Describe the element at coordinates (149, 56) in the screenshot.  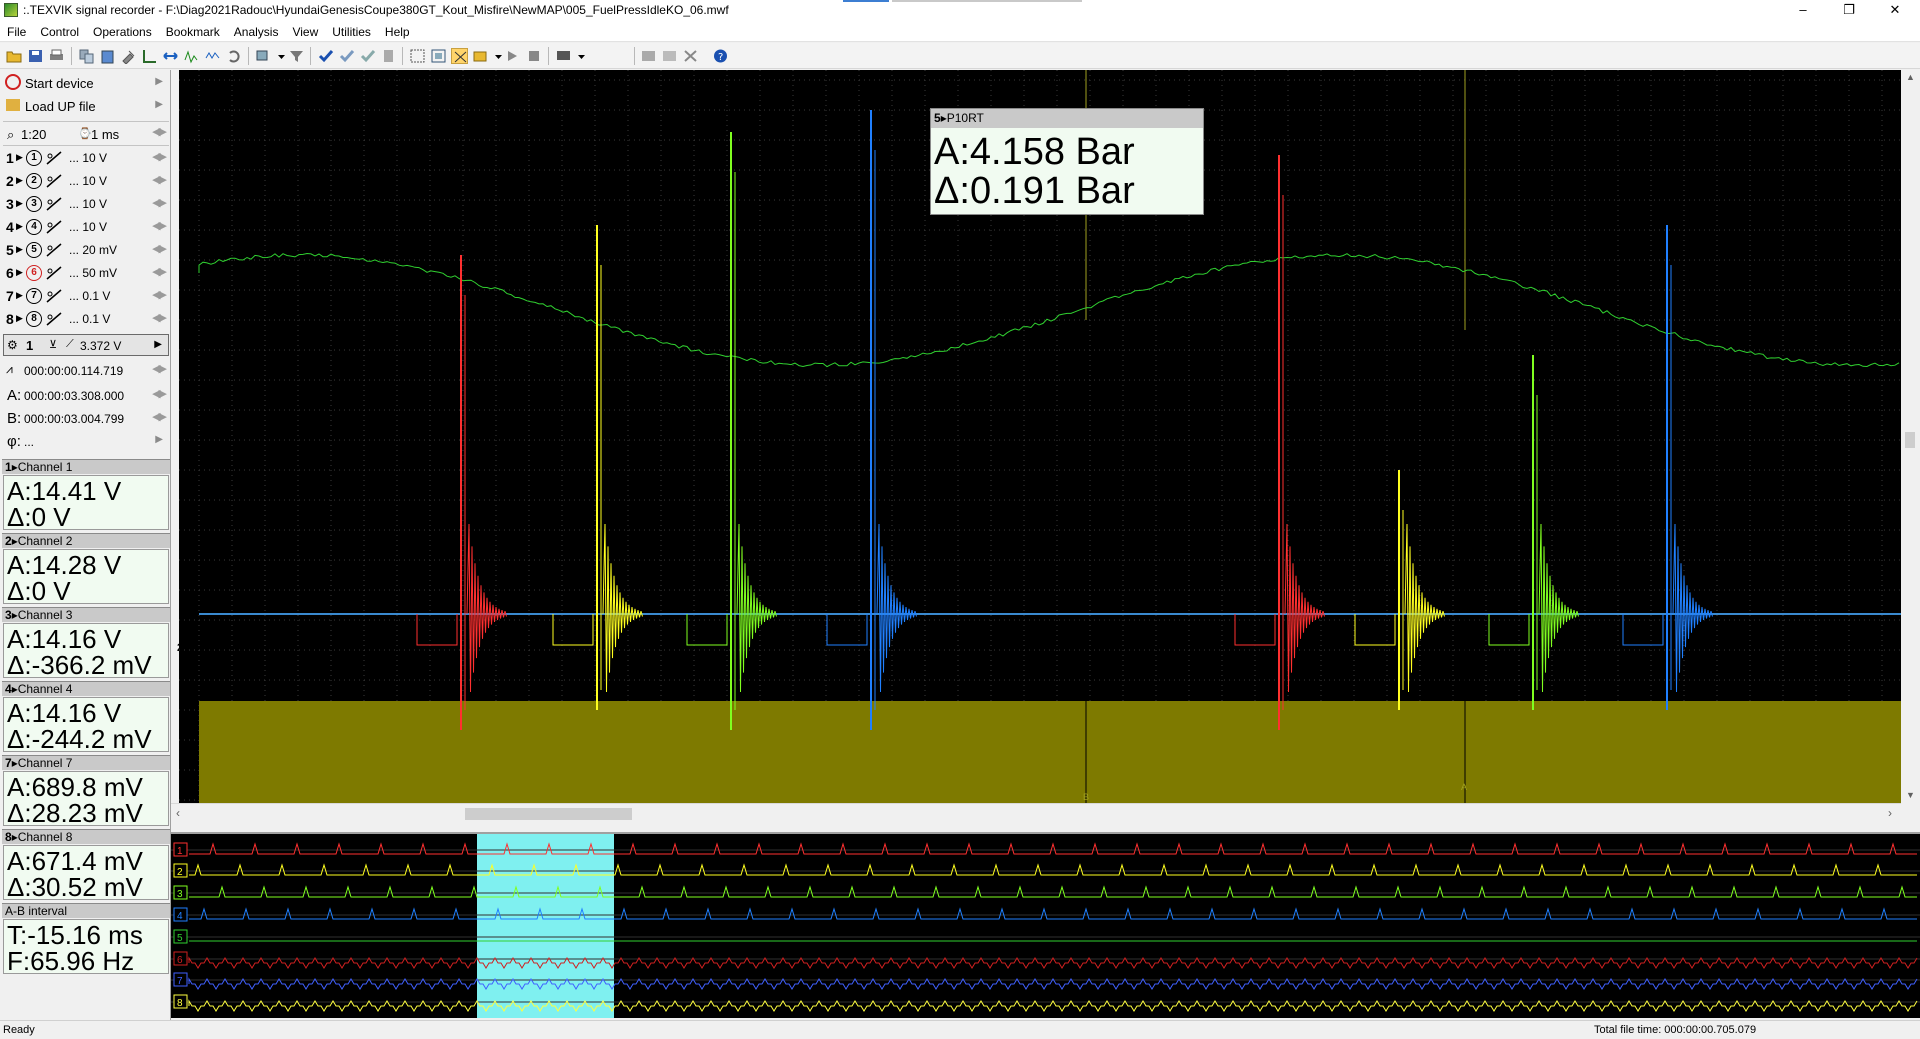
I see `axis-icon` at that location.